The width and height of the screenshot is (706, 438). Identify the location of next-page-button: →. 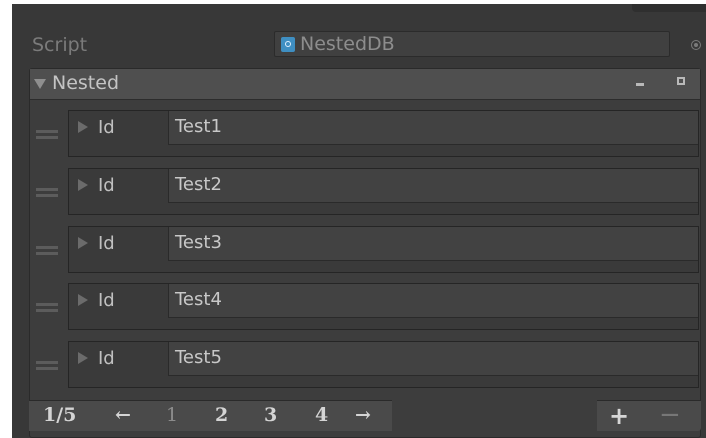
(363, 415).